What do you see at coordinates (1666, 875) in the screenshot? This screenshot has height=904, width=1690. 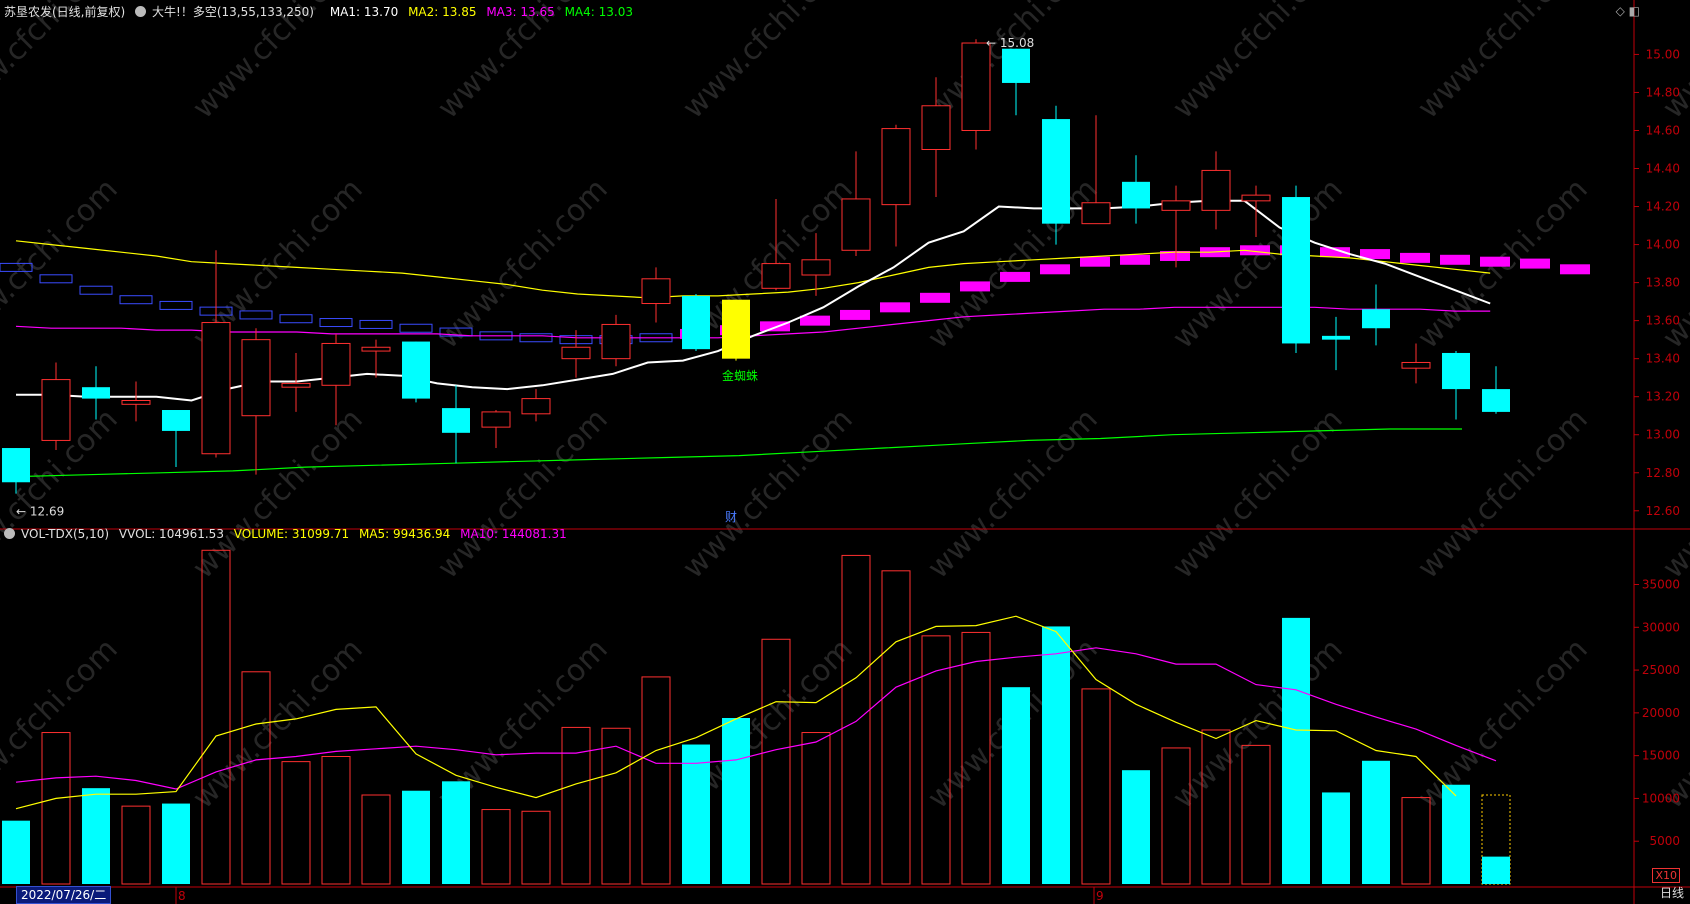 I see `scale-label: X10` at bounding box center [1666, 875].